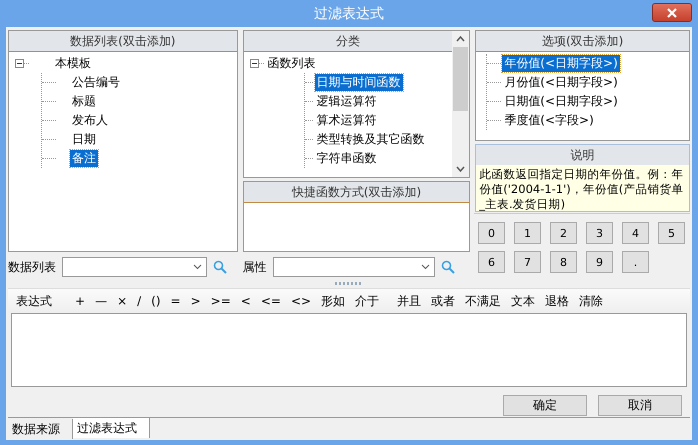 The height and width of the screenshot is (445, 698). What do you see at coordinates (346, 158) in the screenshot?
I see `tree-item: 字符串函数` at bounding box center [346, 158].